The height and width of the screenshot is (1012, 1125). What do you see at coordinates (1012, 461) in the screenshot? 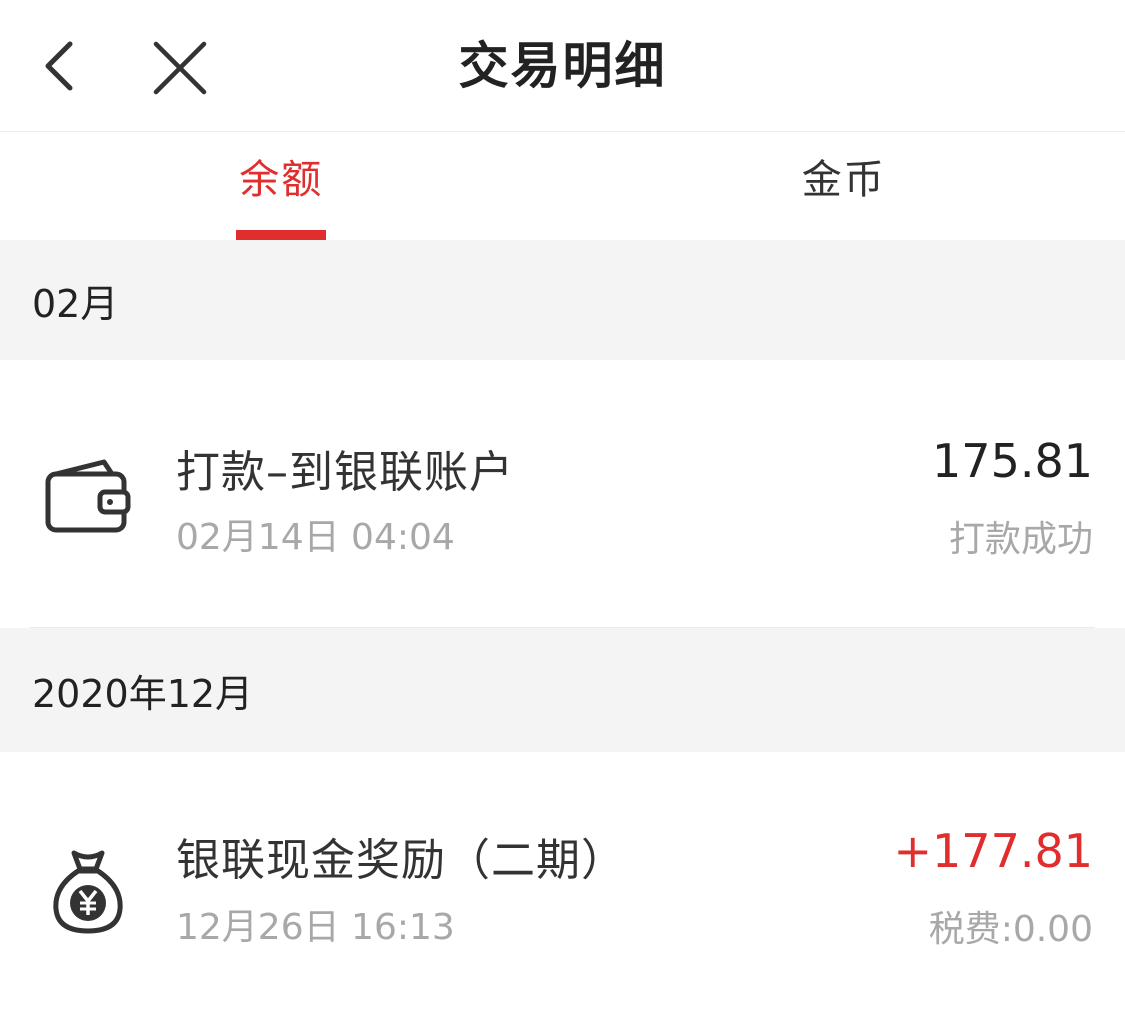
I see `transaction-amount: 175.81` at bounding box center [1012, 461].